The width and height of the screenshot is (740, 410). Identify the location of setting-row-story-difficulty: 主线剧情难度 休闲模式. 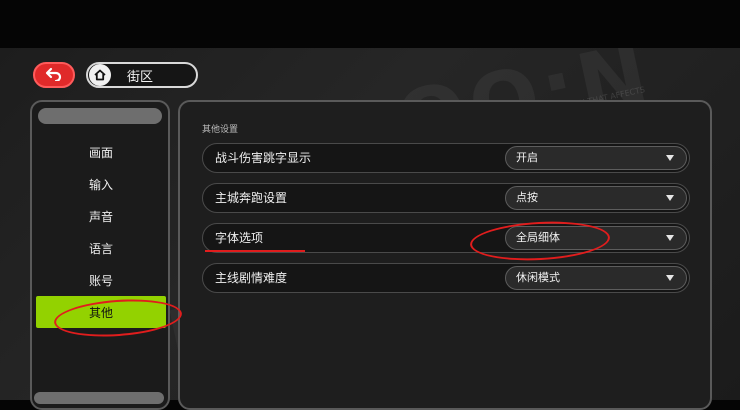
(446, 278).